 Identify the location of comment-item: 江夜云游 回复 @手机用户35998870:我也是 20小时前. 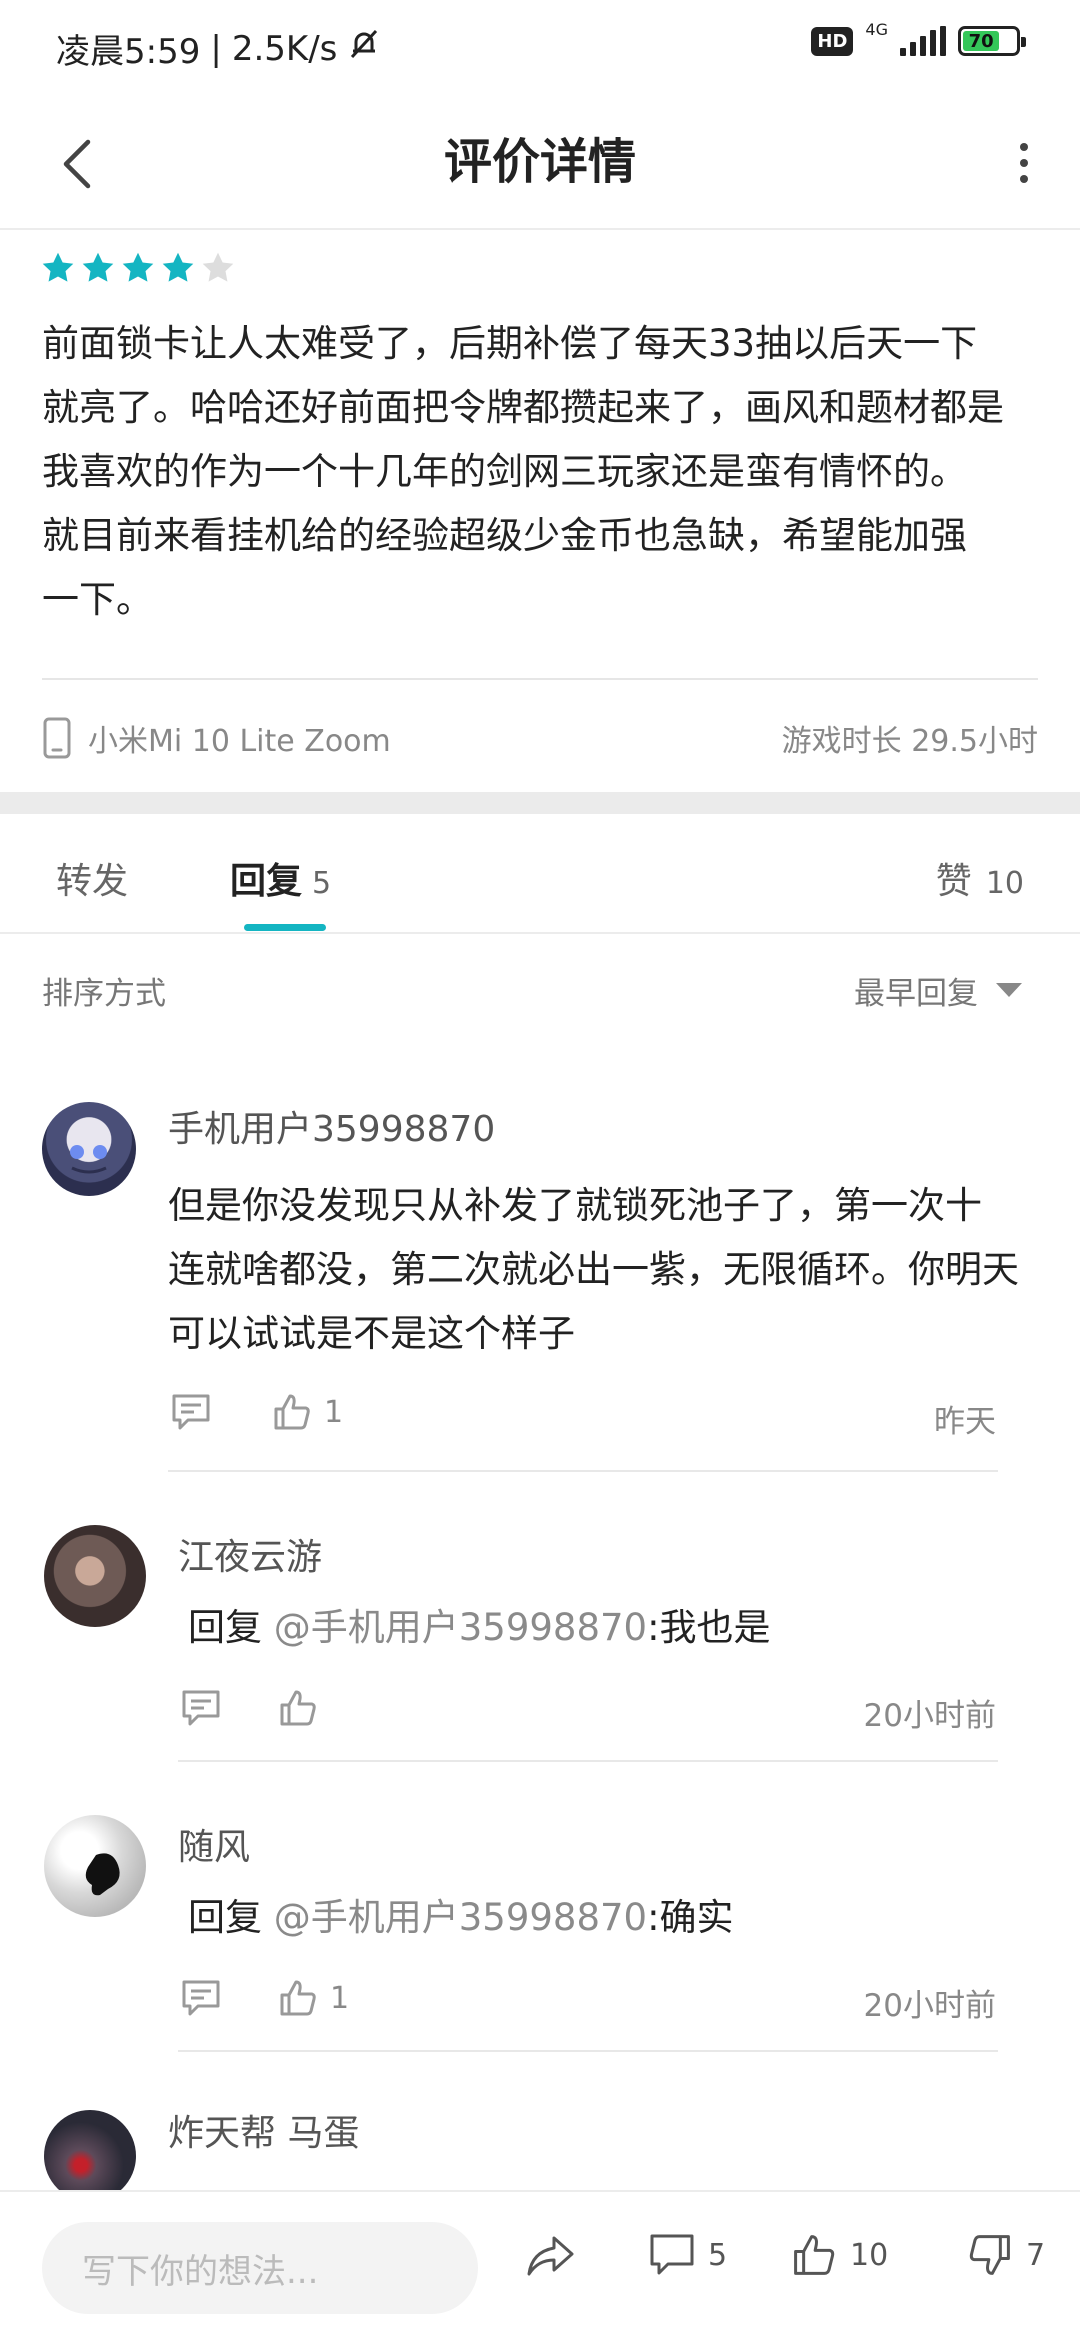
(540, 1641).